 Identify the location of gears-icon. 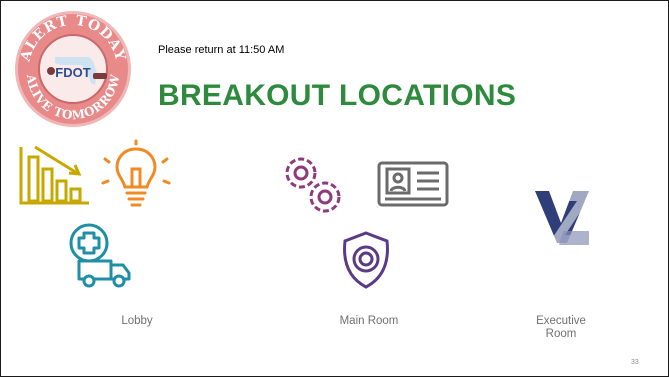
(313, 185).